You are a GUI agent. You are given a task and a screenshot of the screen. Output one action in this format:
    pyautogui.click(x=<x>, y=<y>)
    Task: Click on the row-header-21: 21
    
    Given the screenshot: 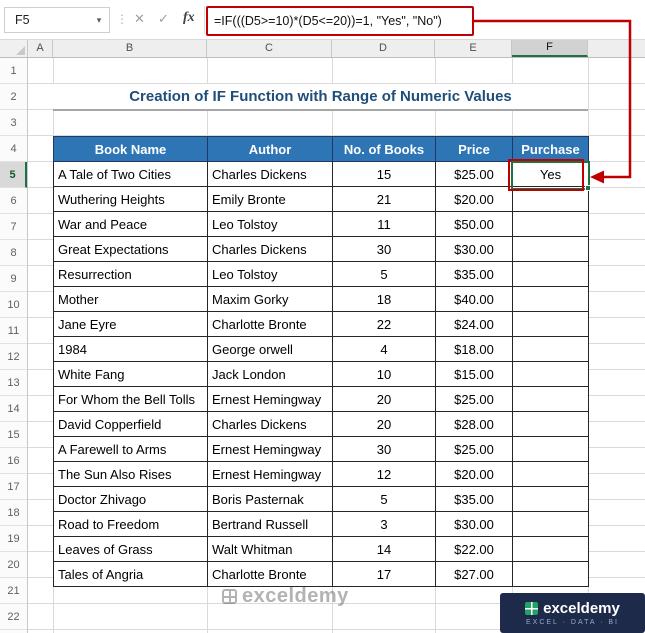 What is the action you would take?
    pyautogui.click(x=13, y=591)
    